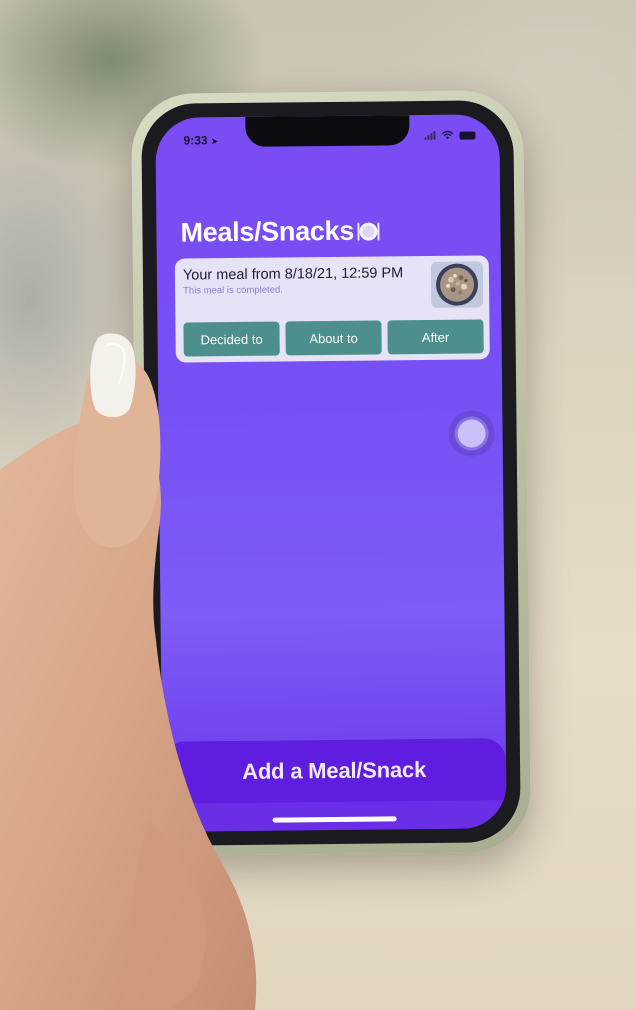 This screenshot has width=636, height=1010. I want to click on after-button: After, so click(435, 337).